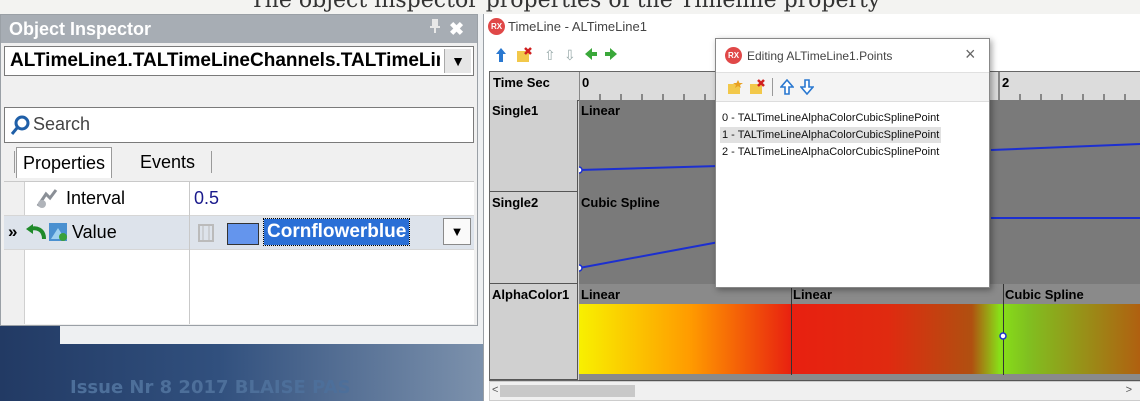  What do you see at coordinates (521, 82) in the screenshot?
I see `time-ruler-label: Time Sec` at bounding box center [521, 82].